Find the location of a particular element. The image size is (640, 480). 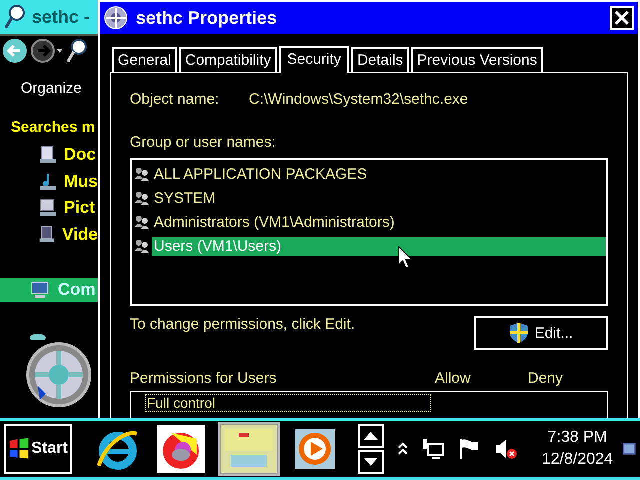

forward-icon is located at coordinates (47, 51).